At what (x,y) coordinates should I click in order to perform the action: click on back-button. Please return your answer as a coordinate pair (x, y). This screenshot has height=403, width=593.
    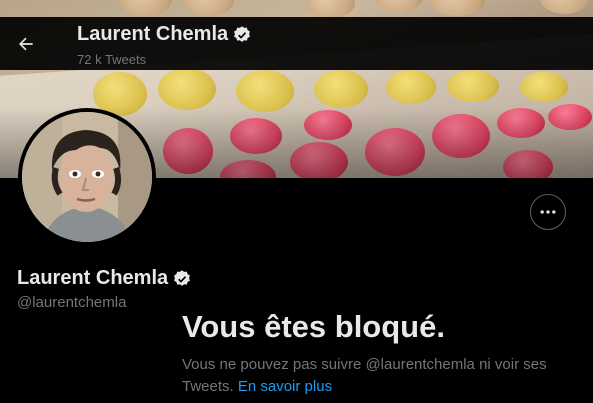
    Looking at the image, I should click on (26, 44).